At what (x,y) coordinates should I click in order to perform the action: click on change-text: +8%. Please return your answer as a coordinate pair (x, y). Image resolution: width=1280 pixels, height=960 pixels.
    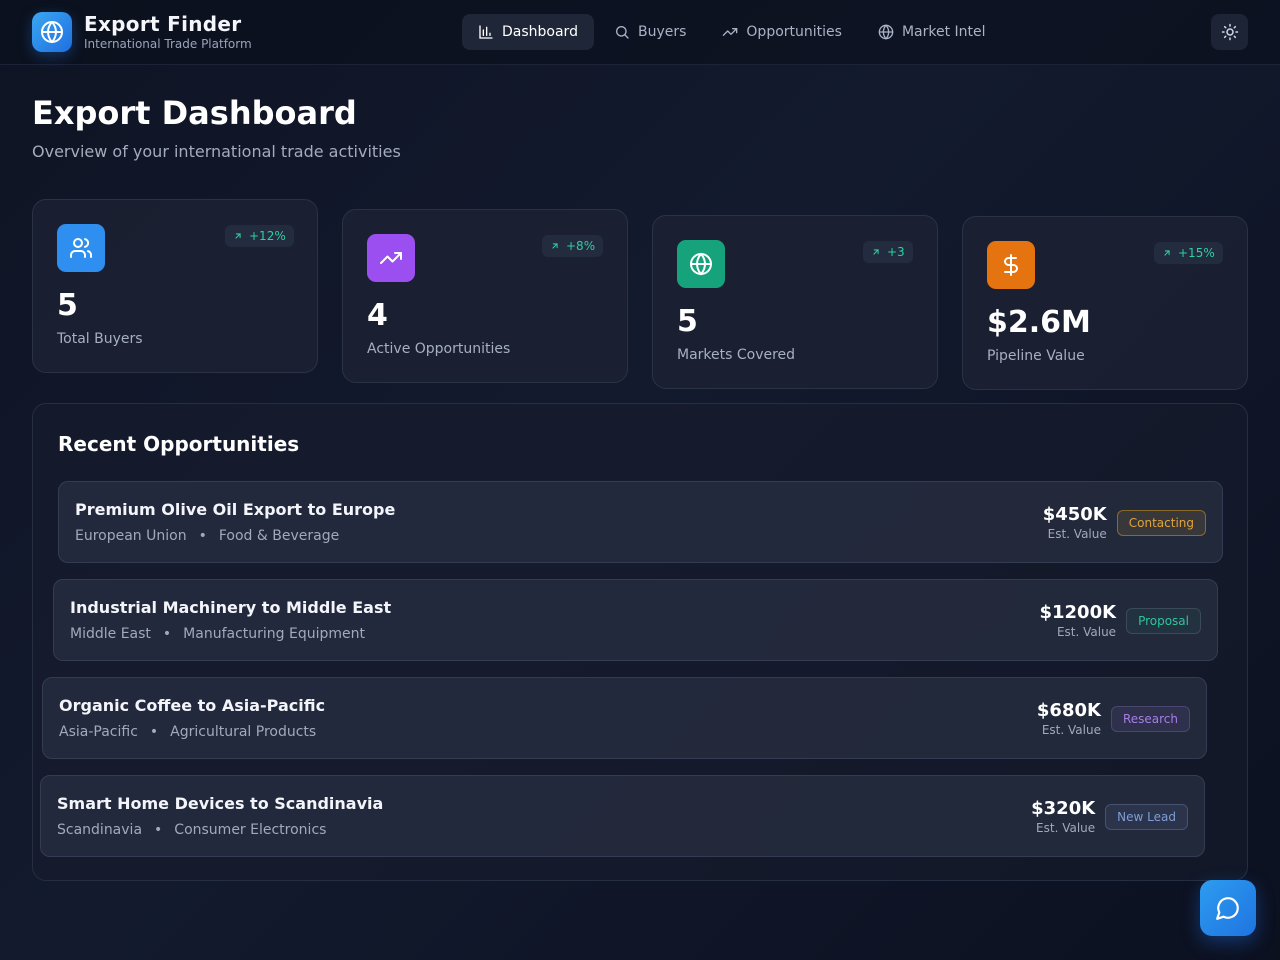
    Looking at the image, I should click on (581, 246).